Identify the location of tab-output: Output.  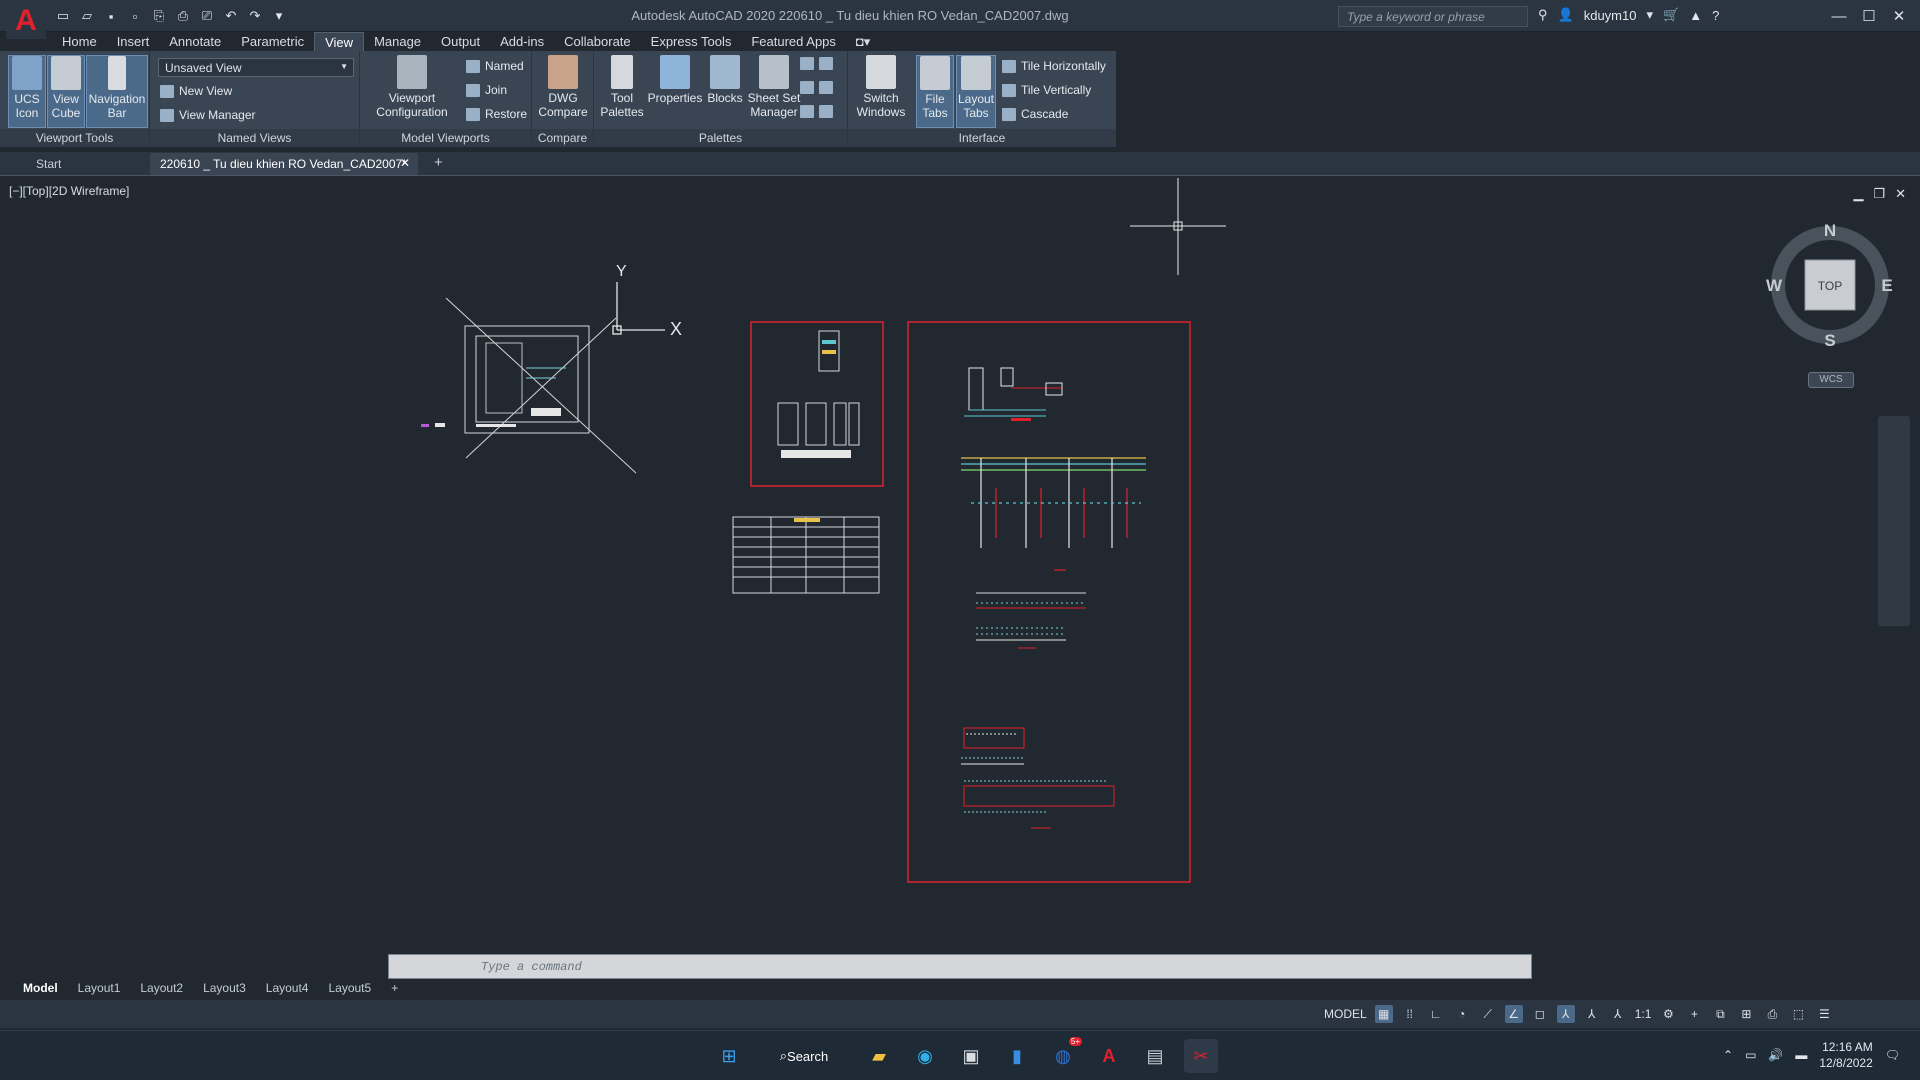
(460, 41).